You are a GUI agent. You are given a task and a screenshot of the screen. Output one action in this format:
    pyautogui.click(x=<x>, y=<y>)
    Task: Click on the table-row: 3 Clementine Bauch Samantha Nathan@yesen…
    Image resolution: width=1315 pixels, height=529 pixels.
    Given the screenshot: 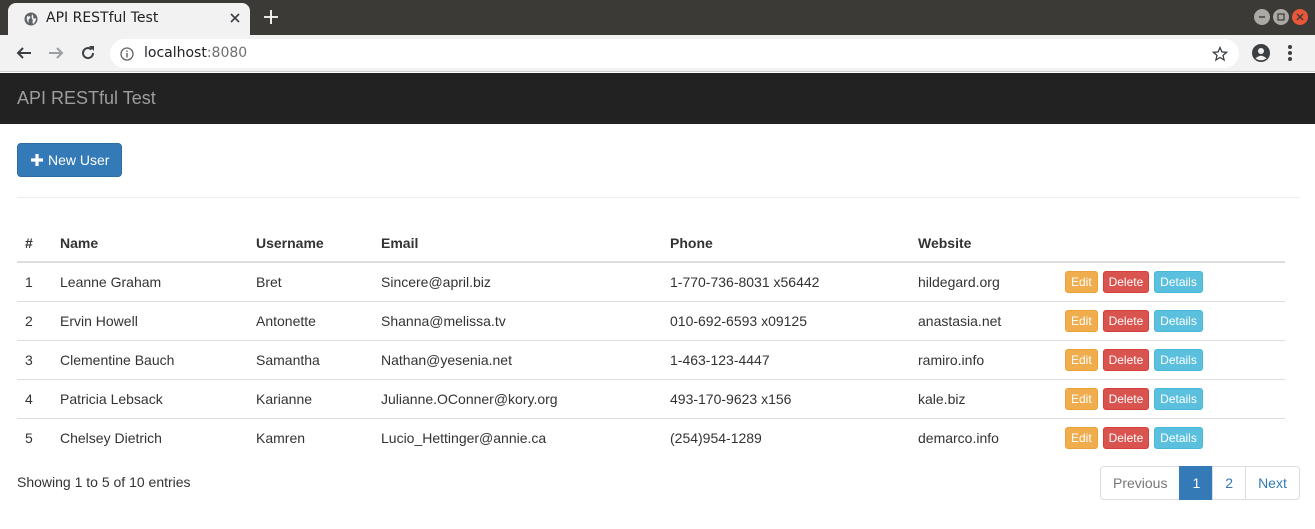 What is the action you would take?
    pyautogui.click(x=651, y=359)
    